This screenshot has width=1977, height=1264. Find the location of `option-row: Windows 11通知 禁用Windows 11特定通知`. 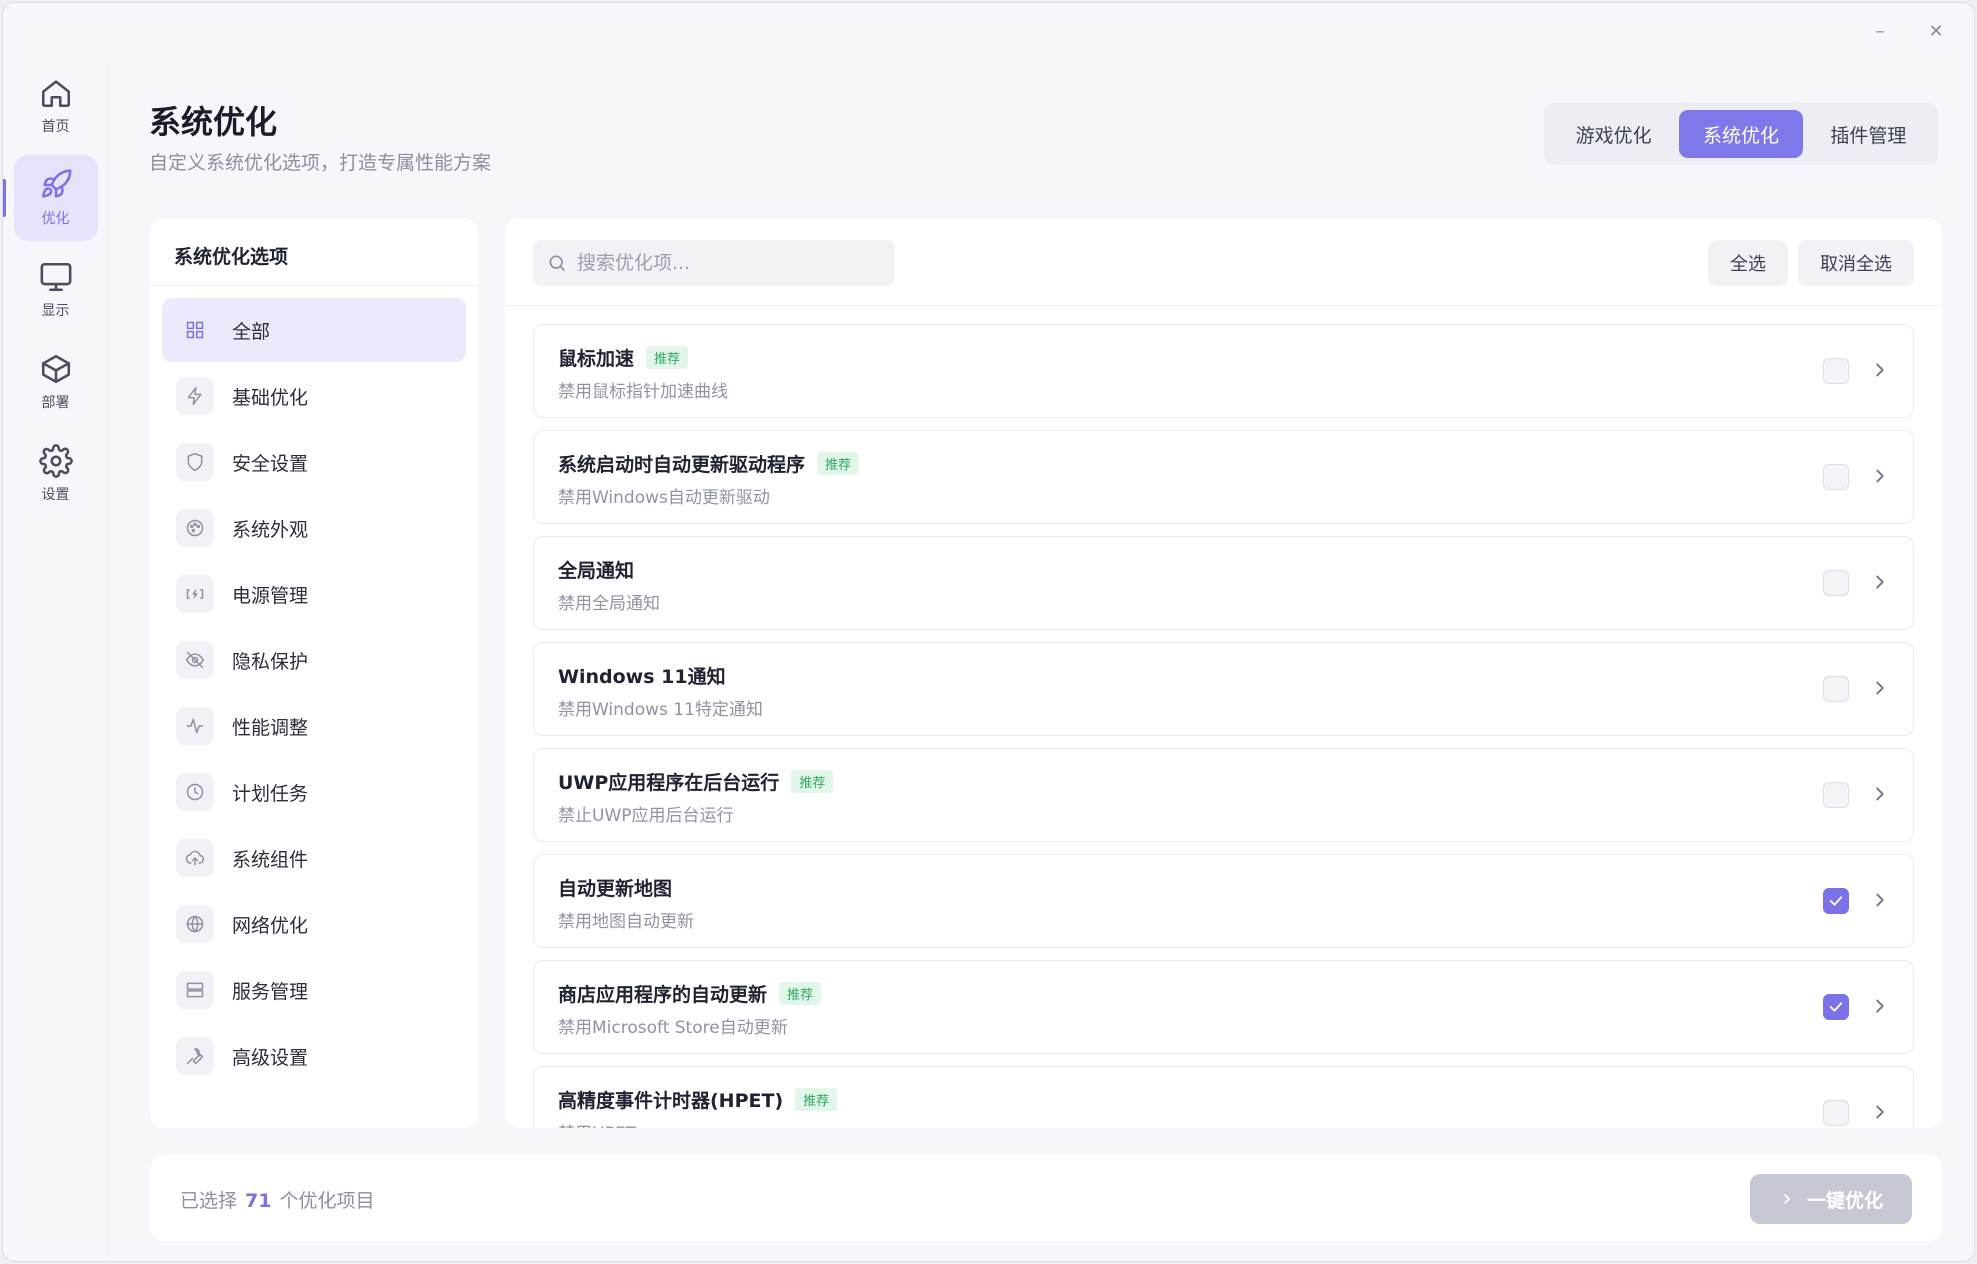

option-row: Windows 11通知 禁用Windows 11特定通知 is located at coordinates (1223, 689).